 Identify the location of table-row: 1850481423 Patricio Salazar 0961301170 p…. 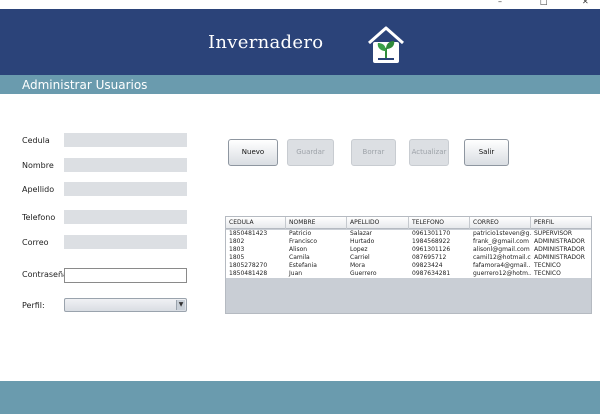
(408, 234).